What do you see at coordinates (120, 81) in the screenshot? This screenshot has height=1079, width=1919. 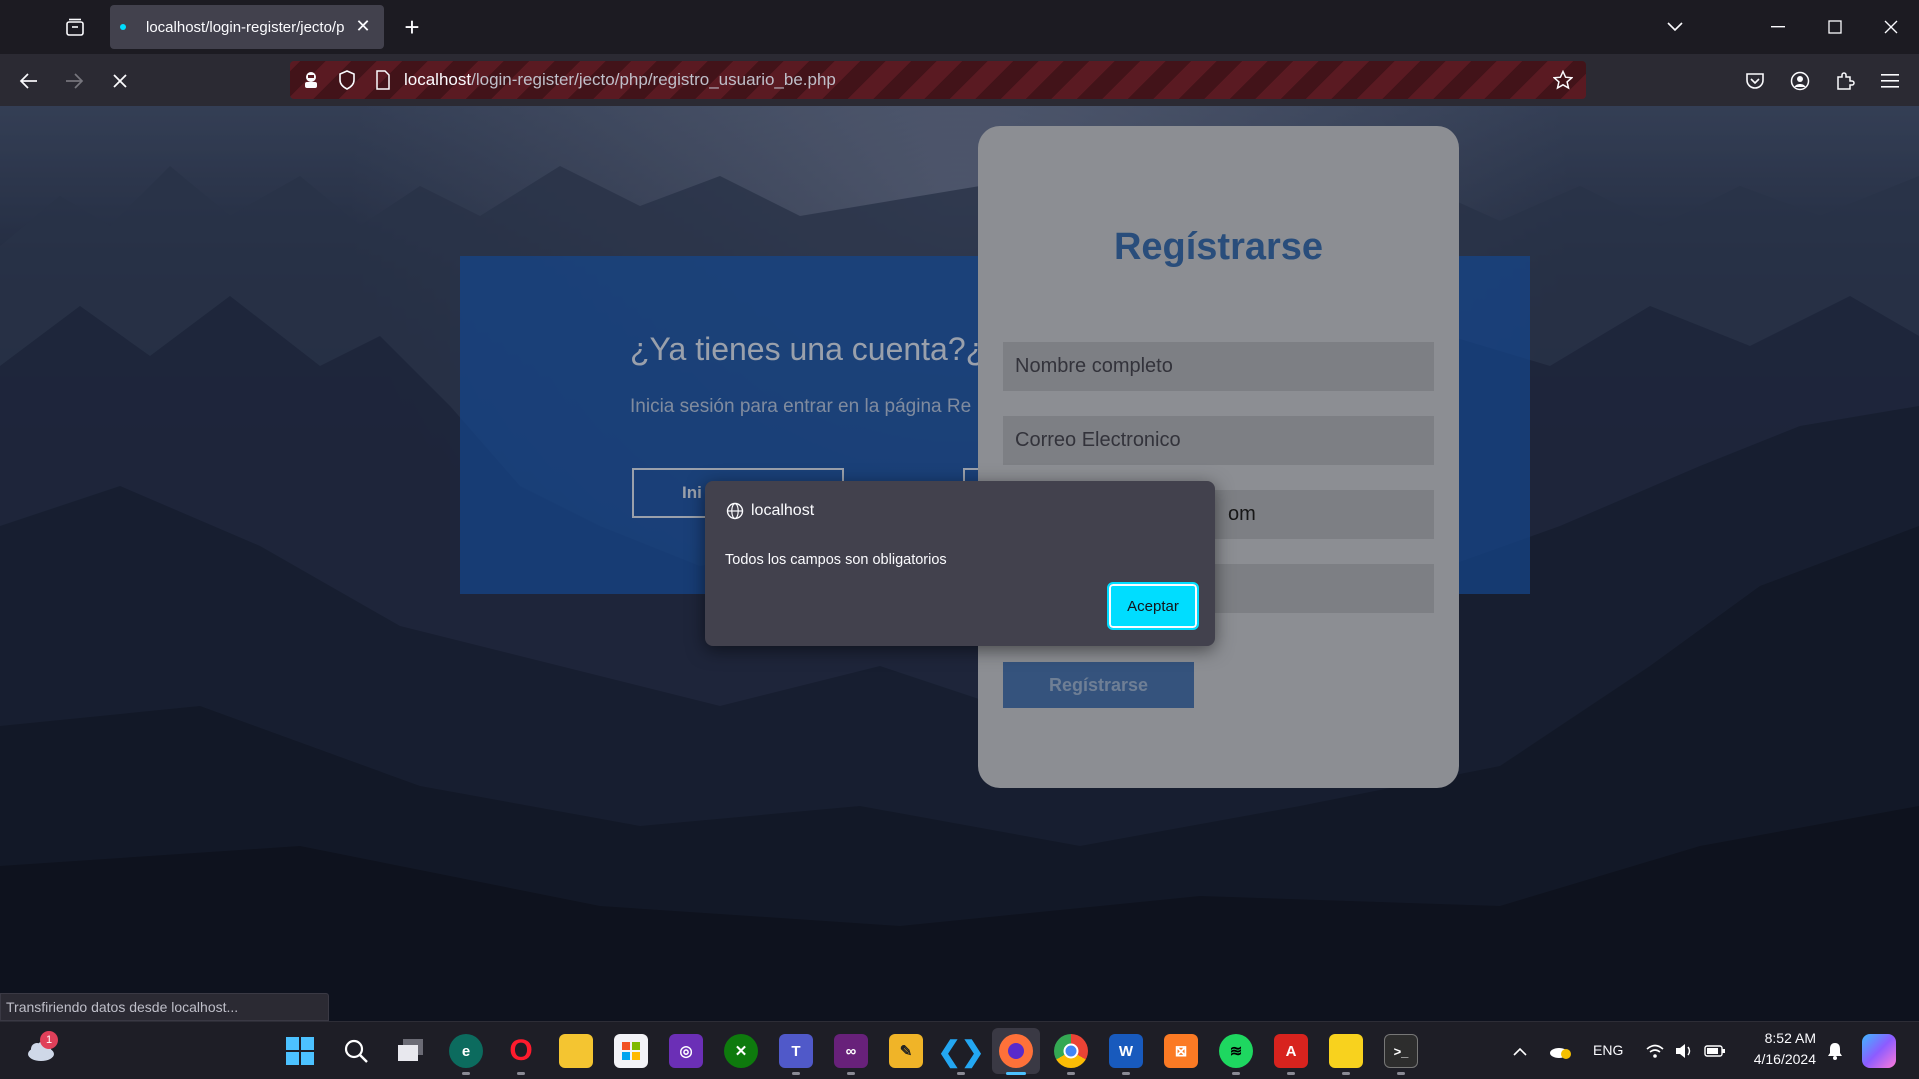 I see `stop-loading-icon` at bounding box center [120, 81].